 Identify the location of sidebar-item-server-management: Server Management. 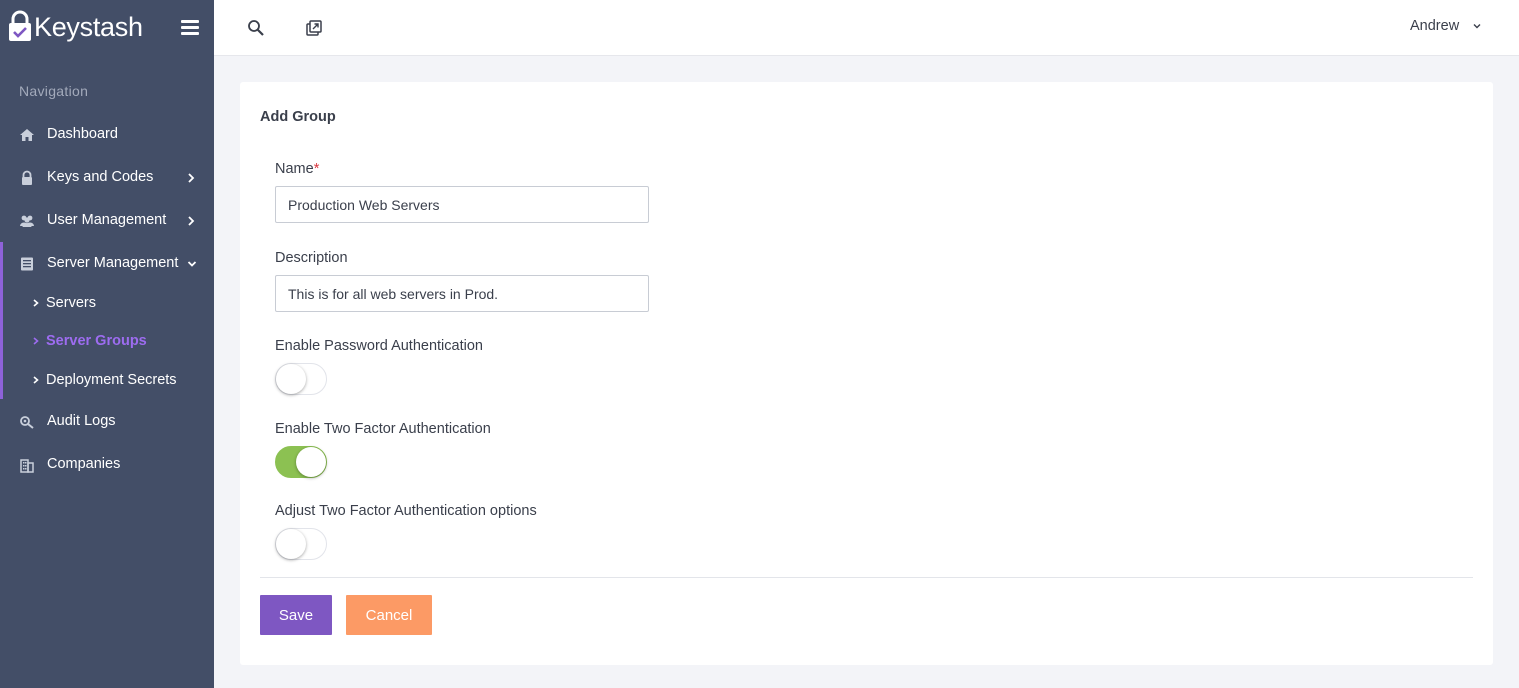
(107, 264).